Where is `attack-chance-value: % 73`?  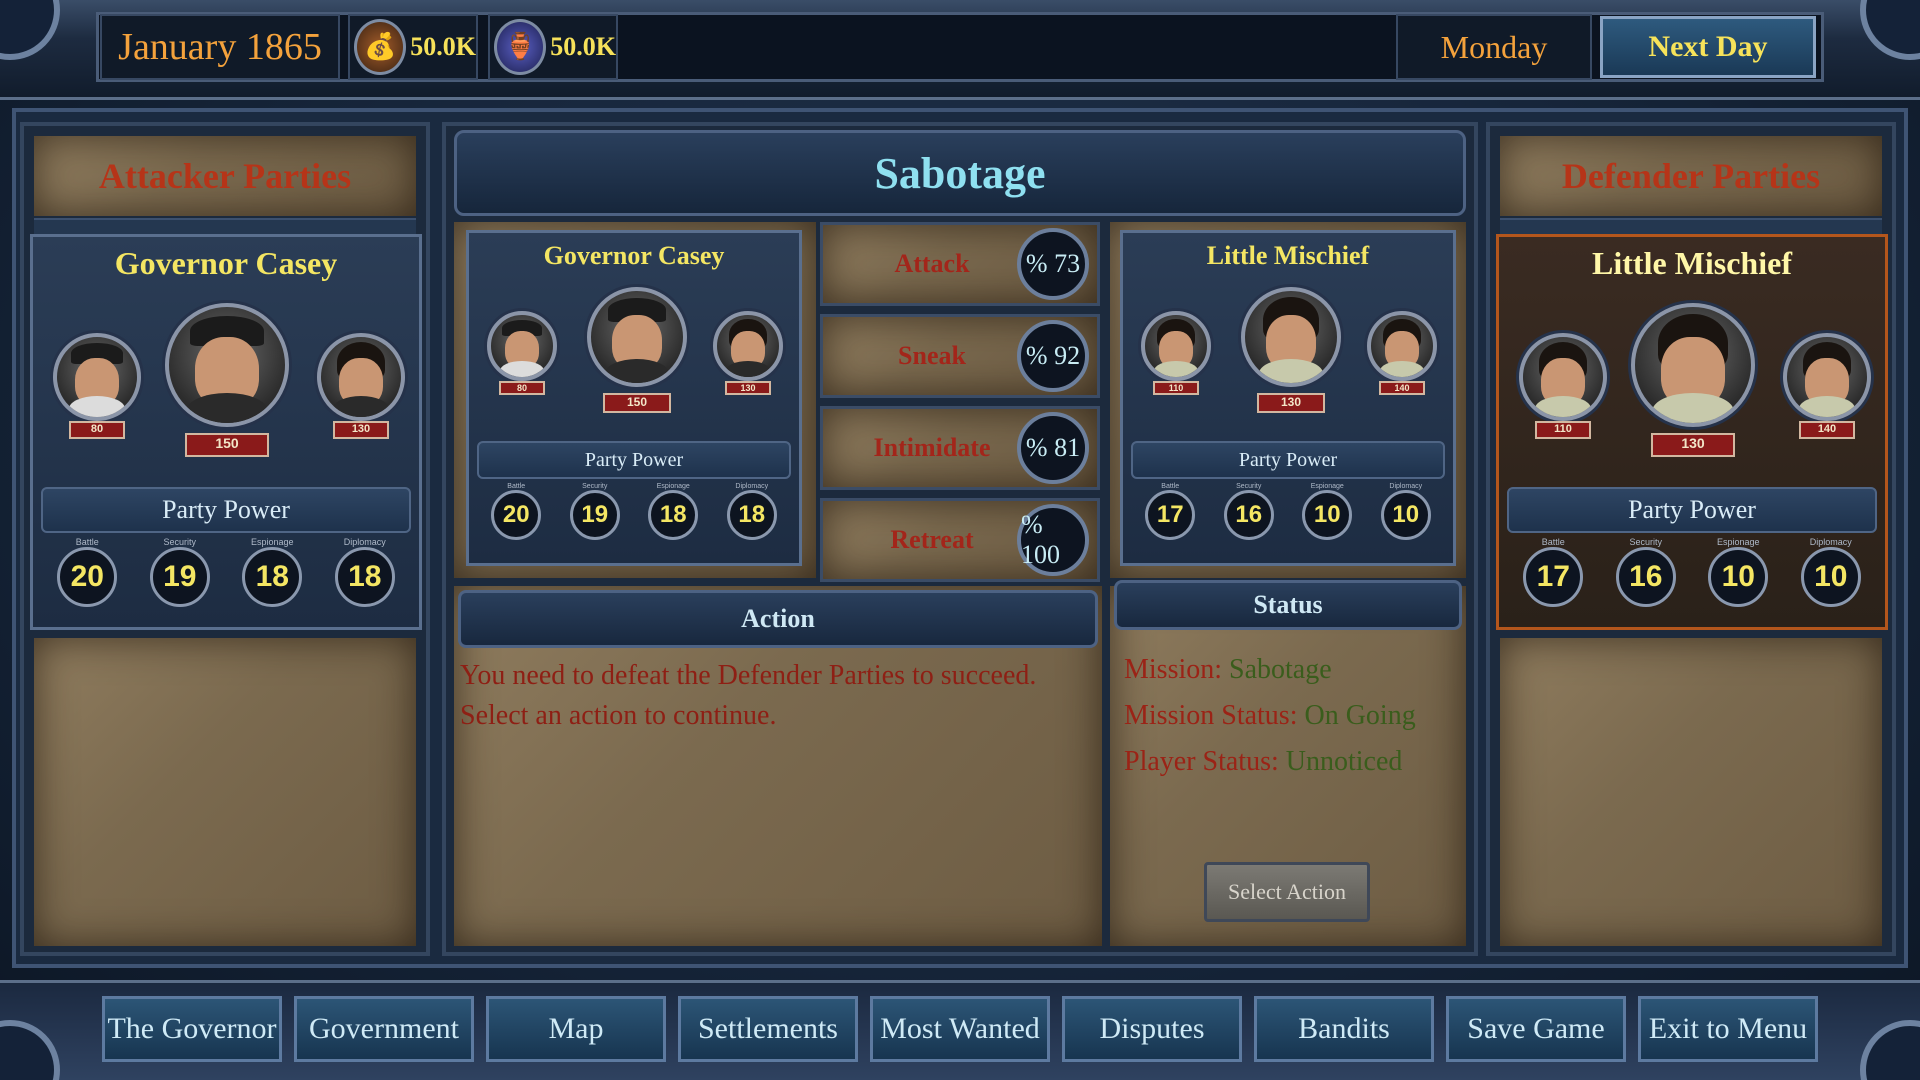
attack-chance-value: % 73 is located at coordinates (1053, 264).